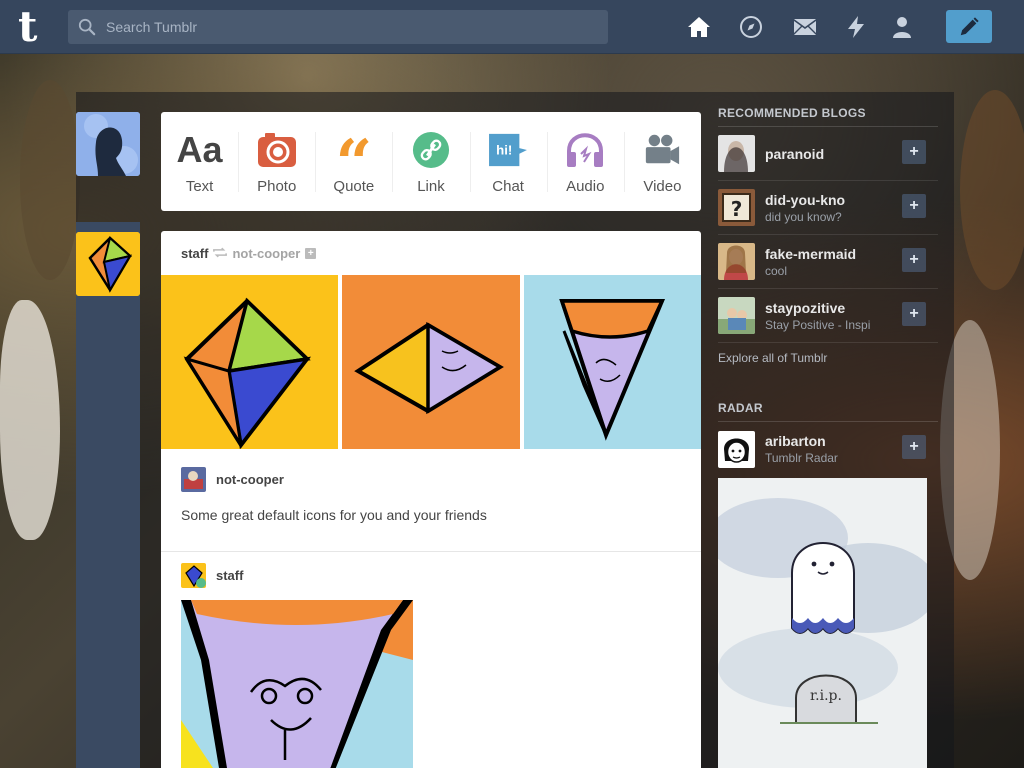 The height and width of the screenshot is (768, 1024). I want to click on post-type-label: Photo, so click(277, 186).